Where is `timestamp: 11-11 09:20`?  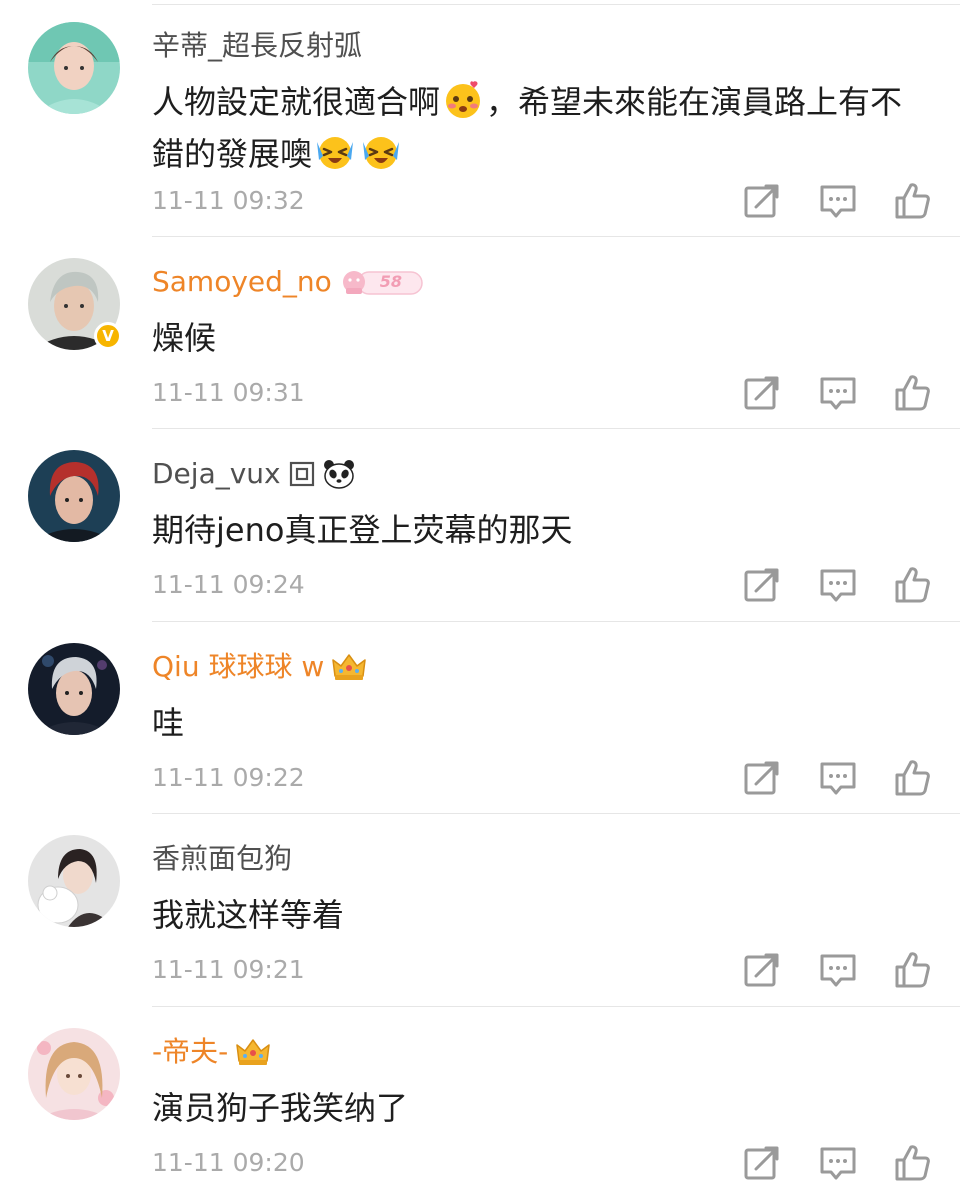
timestamp: 11-11 09:20 is located at coordinates (228, 1162).